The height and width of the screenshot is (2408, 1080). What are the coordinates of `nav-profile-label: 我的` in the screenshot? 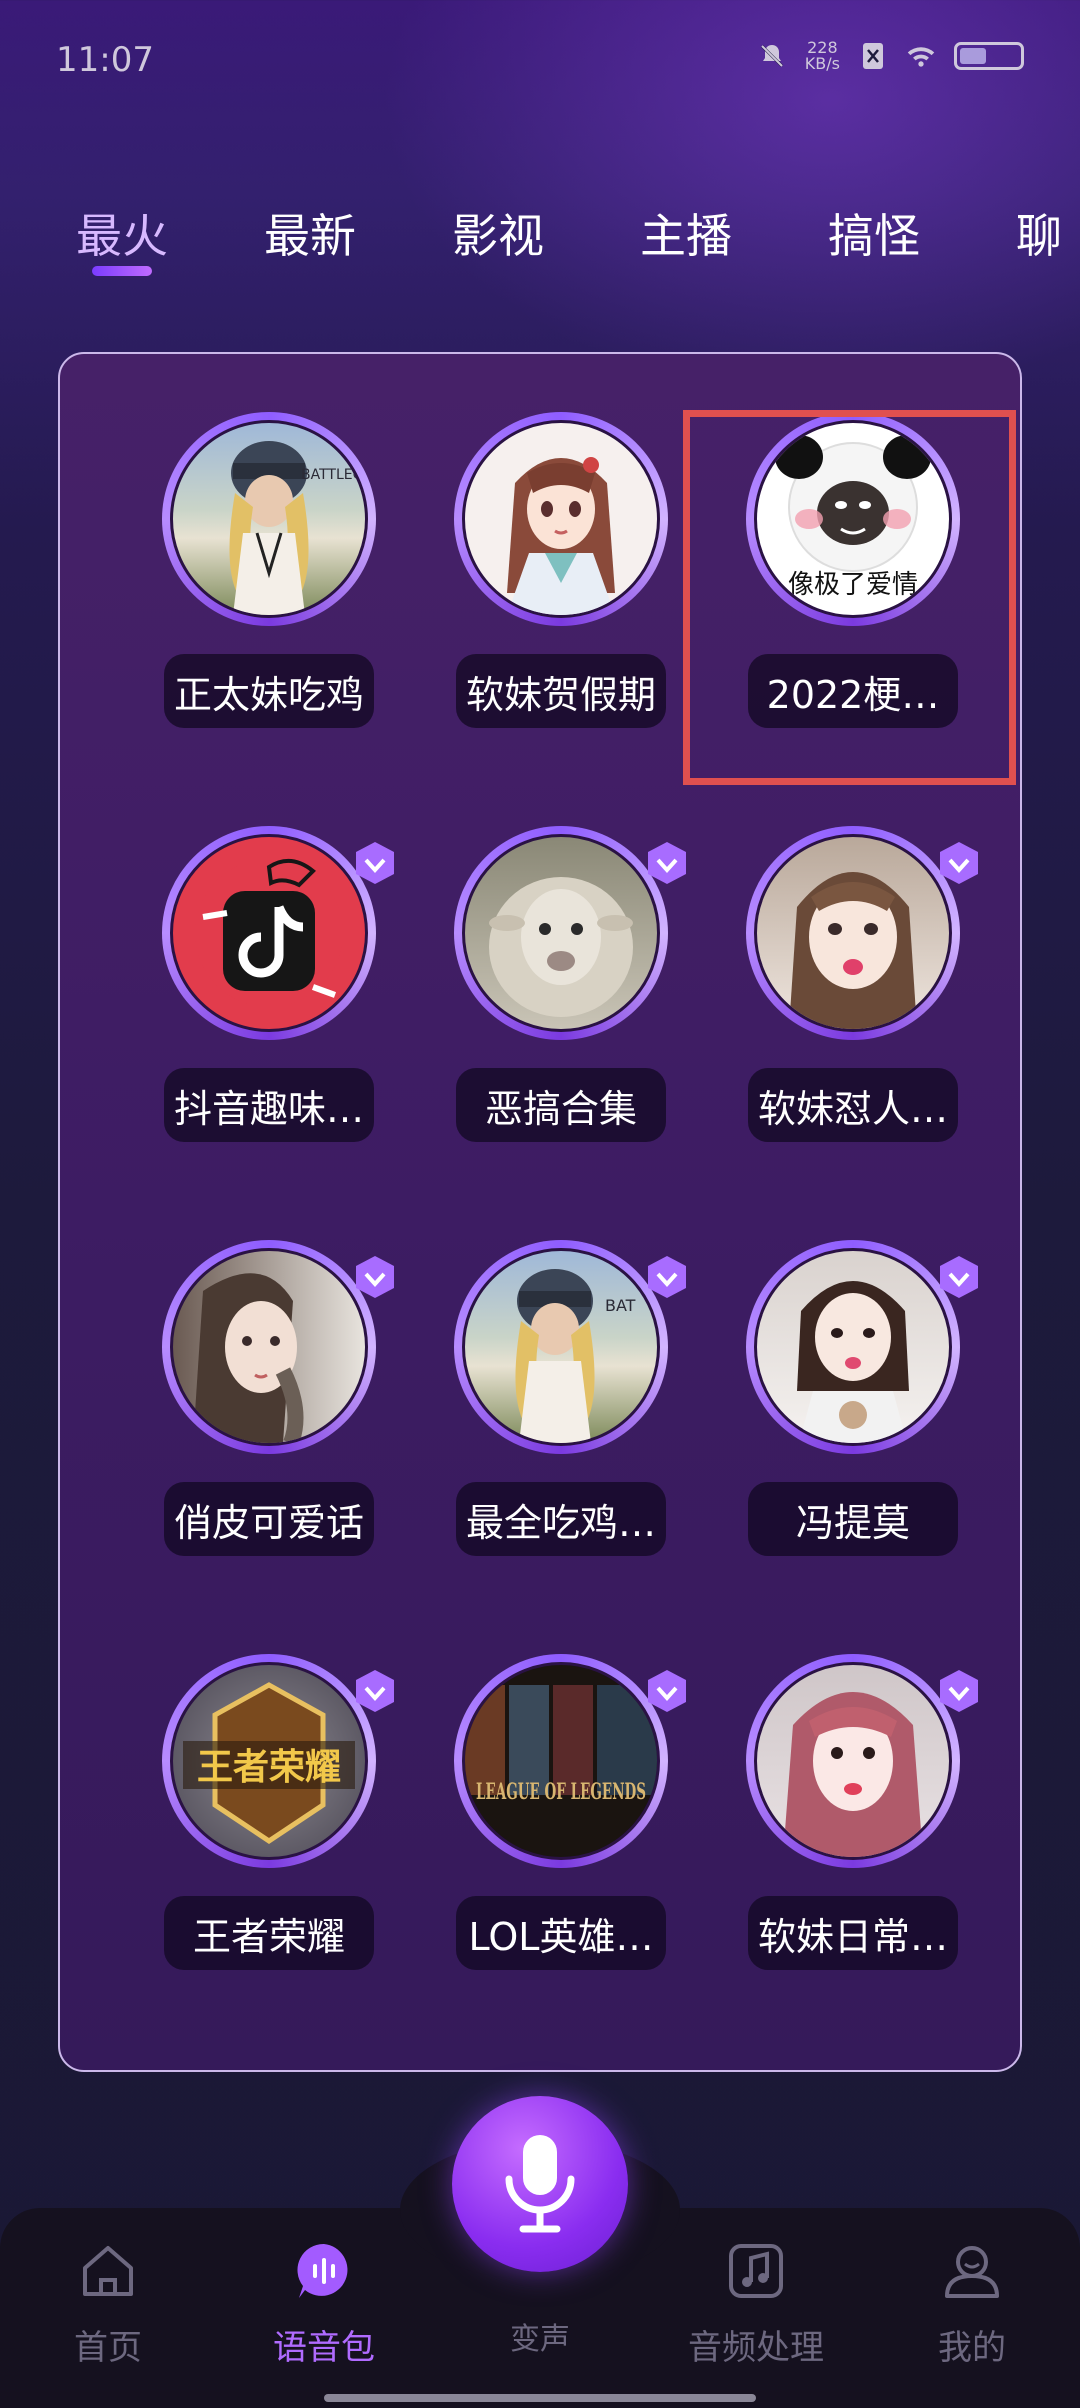 It's located at (972, 2348).